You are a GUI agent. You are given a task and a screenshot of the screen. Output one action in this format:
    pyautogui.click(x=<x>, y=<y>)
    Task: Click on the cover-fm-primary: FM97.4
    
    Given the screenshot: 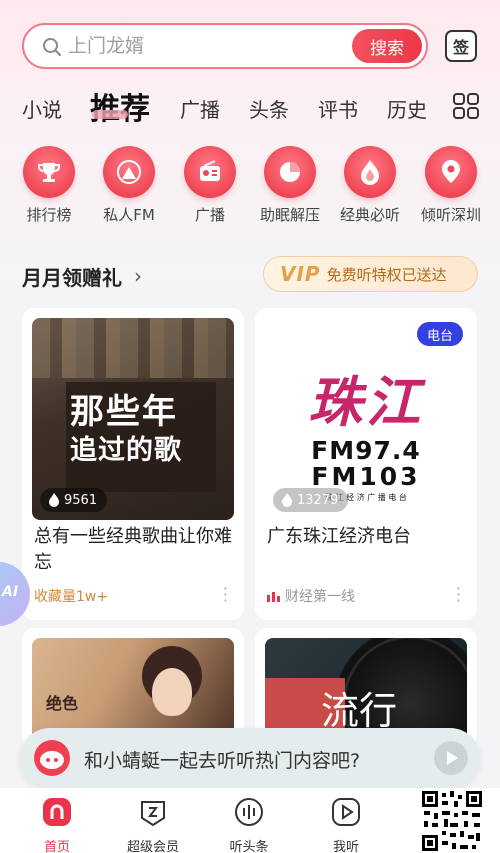 What is the action you would take?
    pyautogui.click(x=366, y=450)
    